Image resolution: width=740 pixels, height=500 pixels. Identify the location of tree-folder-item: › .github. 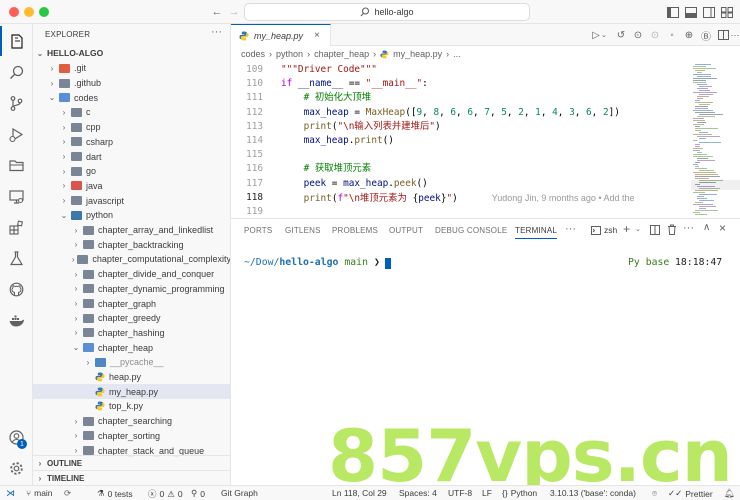
(131, 83).